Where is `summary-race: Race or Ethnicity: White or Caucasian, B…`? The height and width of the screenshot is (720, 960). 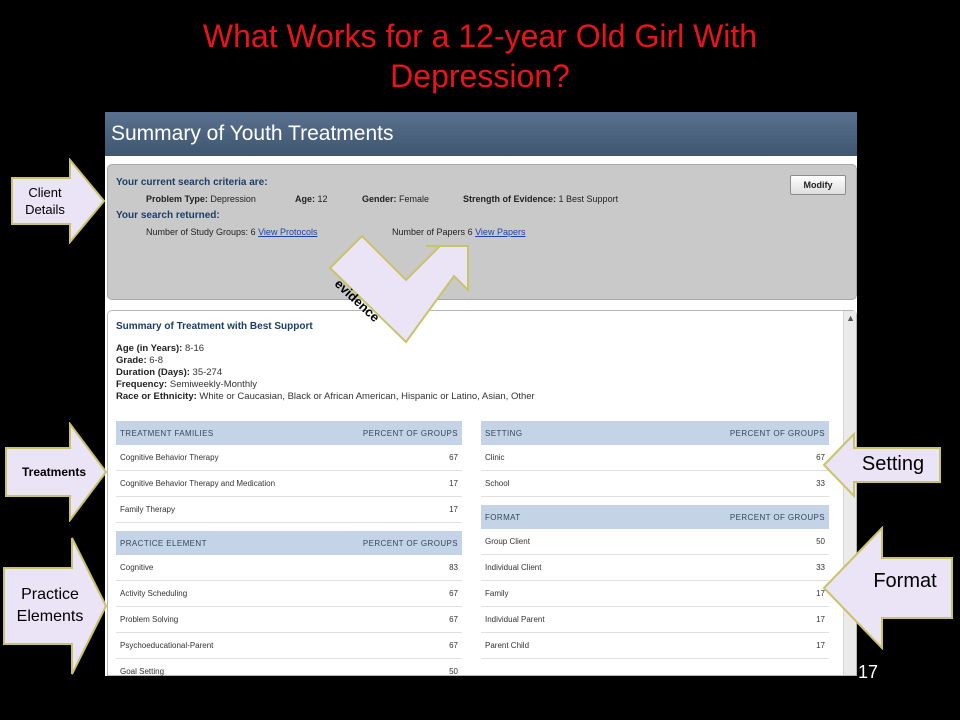 summary-race: Race or Ethnicity: White or Caucasian, B… is located at coordinates (325, 396).